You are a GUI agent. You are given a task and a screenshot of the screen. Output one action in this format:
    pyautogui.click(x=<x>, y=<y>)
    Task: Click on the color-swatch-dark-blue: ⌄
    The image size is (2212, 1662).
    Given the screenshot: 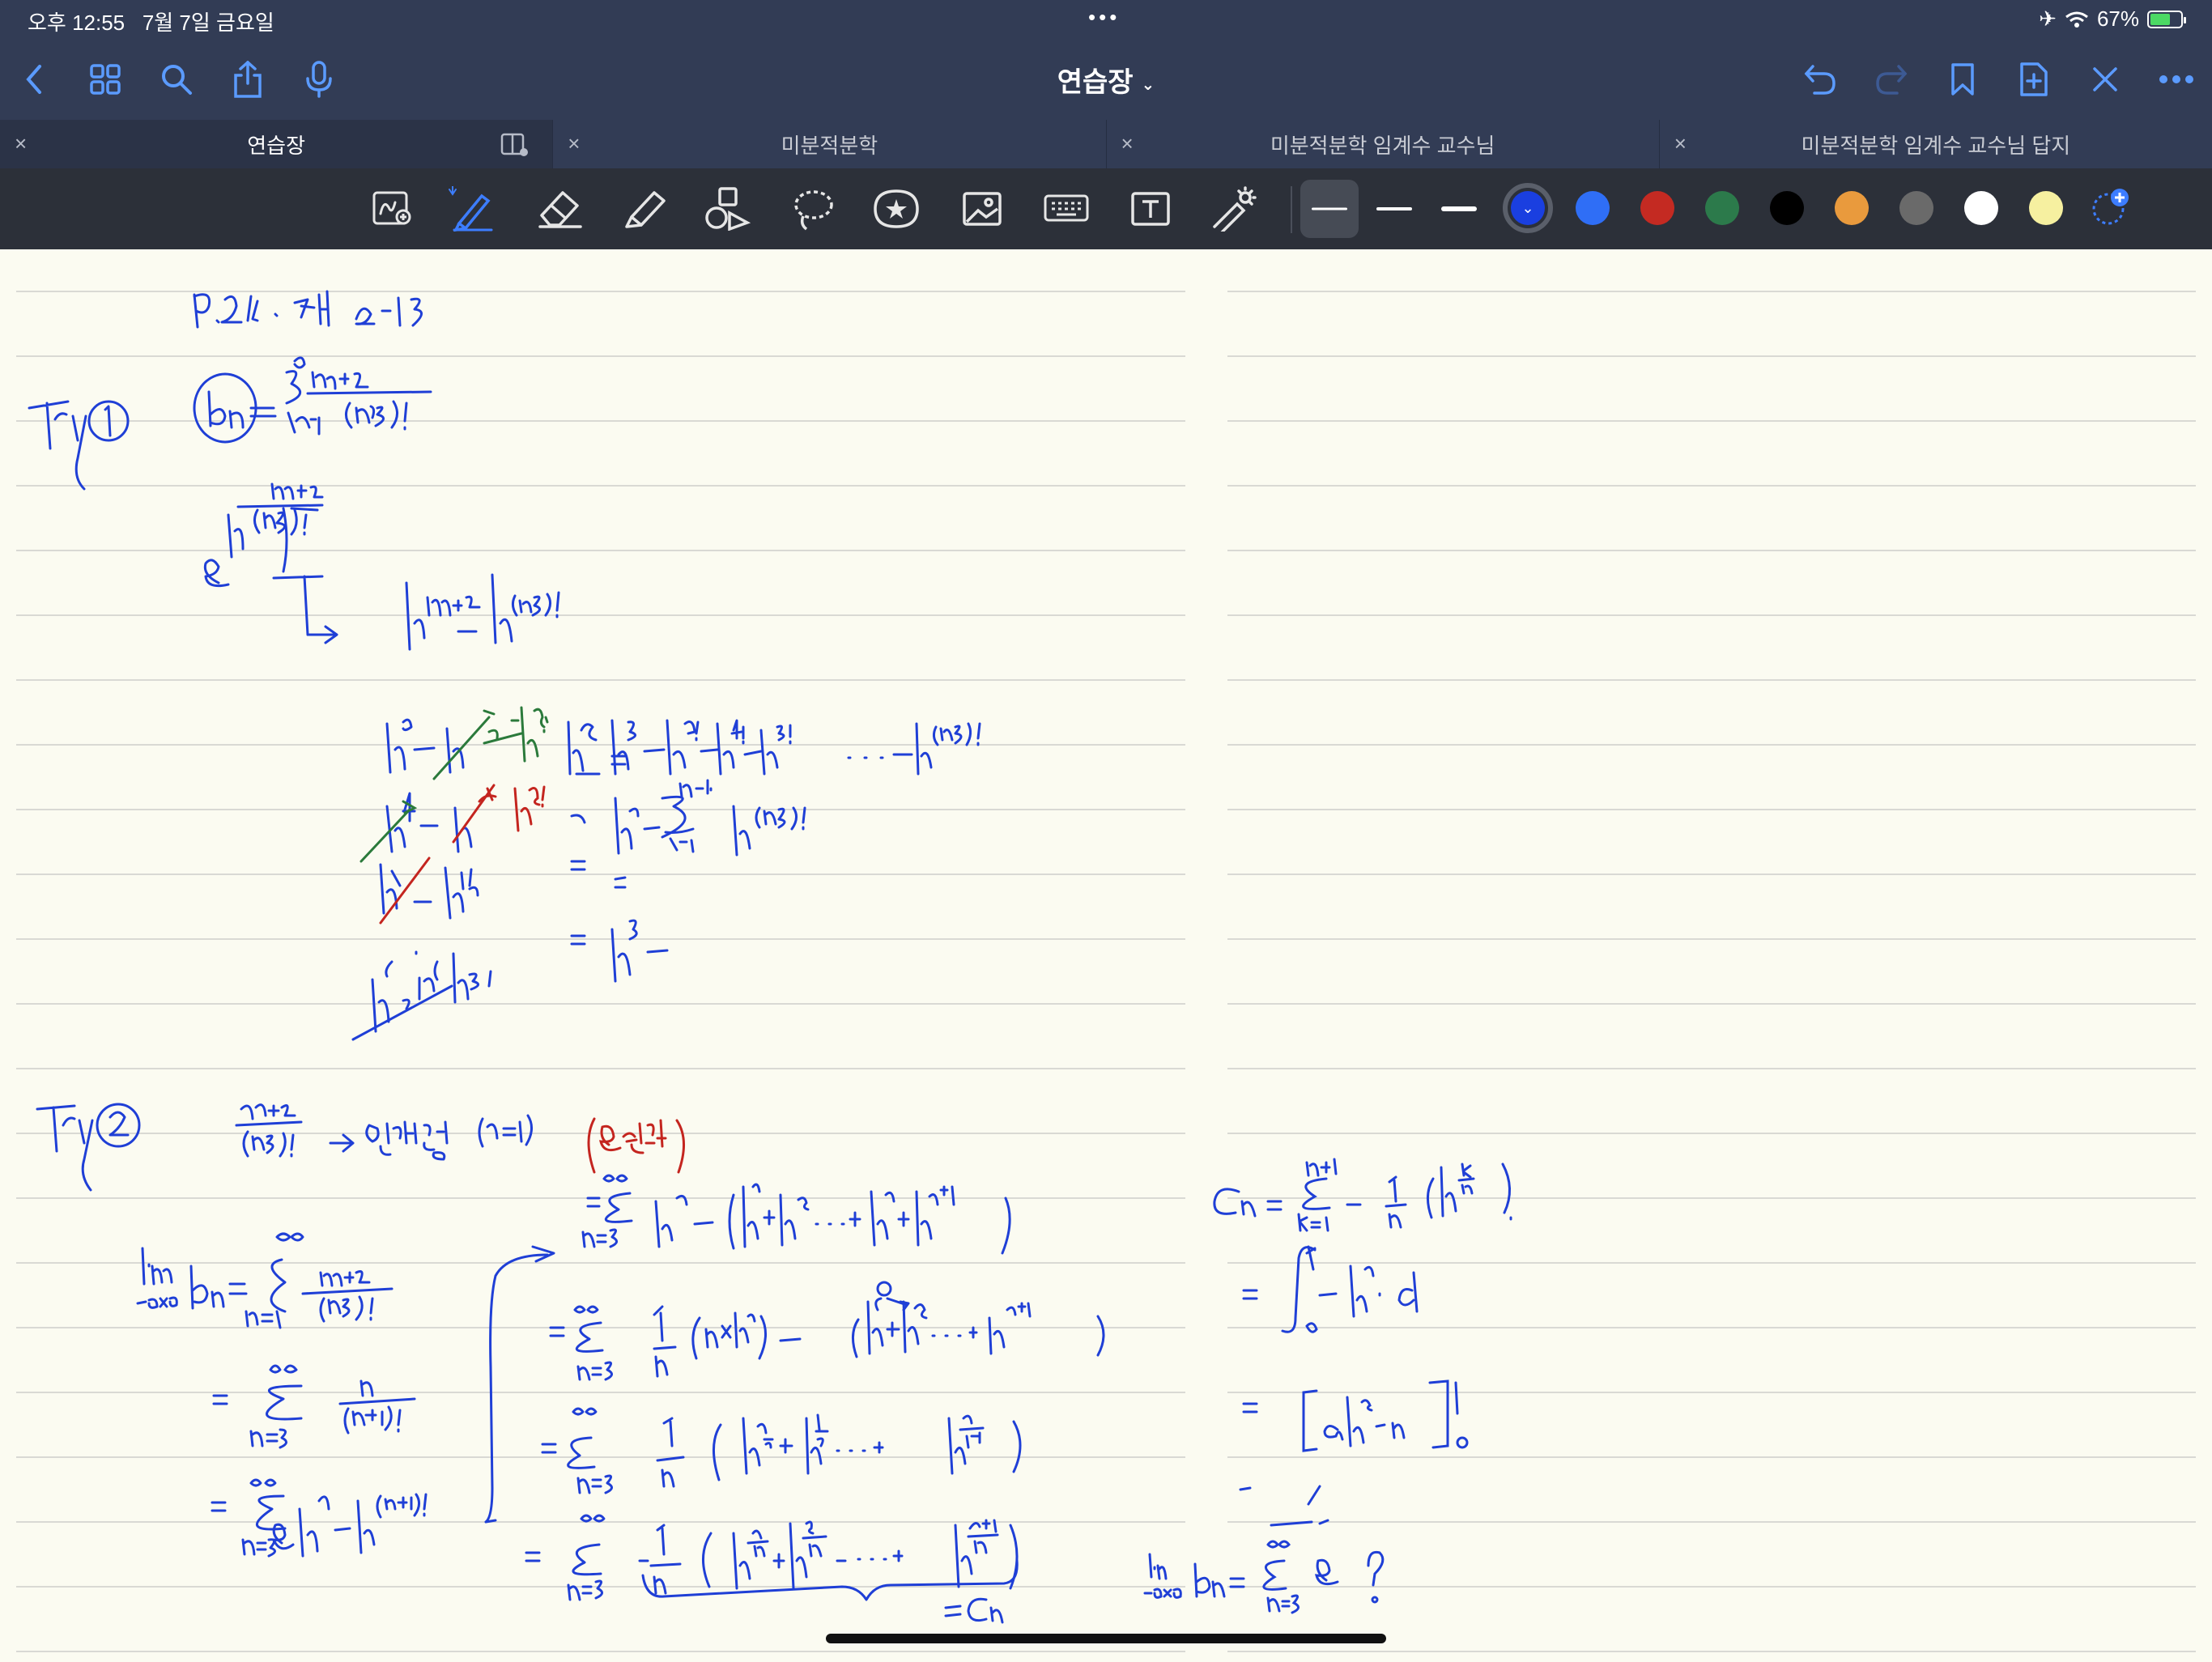 What is the action you would take?
    pyautogui.click(x=1528, y=208)
    